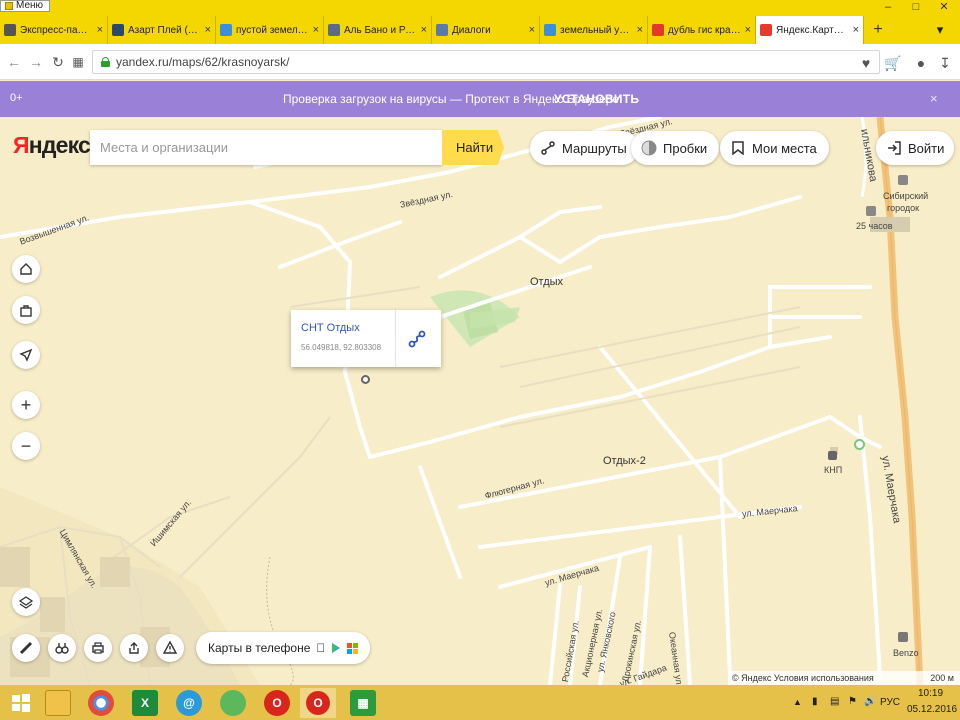  What do you see at coordinates (365, 379) in the screenshot?
I see `place-pin-icon` at bounding box center [365, 379].